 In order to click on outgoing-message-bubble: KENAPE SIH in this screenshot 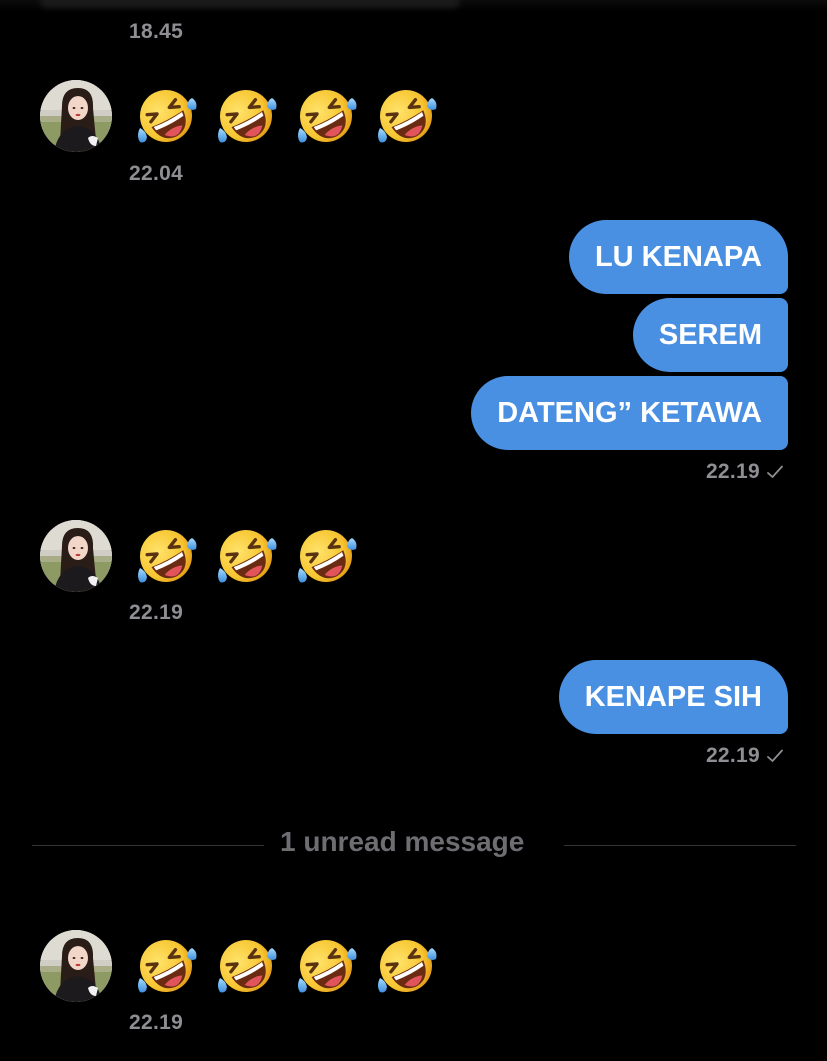, I will do `click(673, 697)`.